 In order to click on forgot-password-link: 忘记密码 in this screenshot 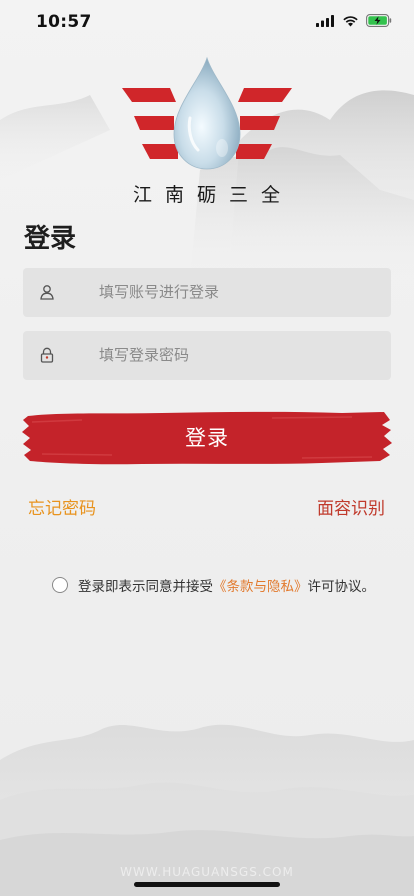, I will do `click(62, 506)`.